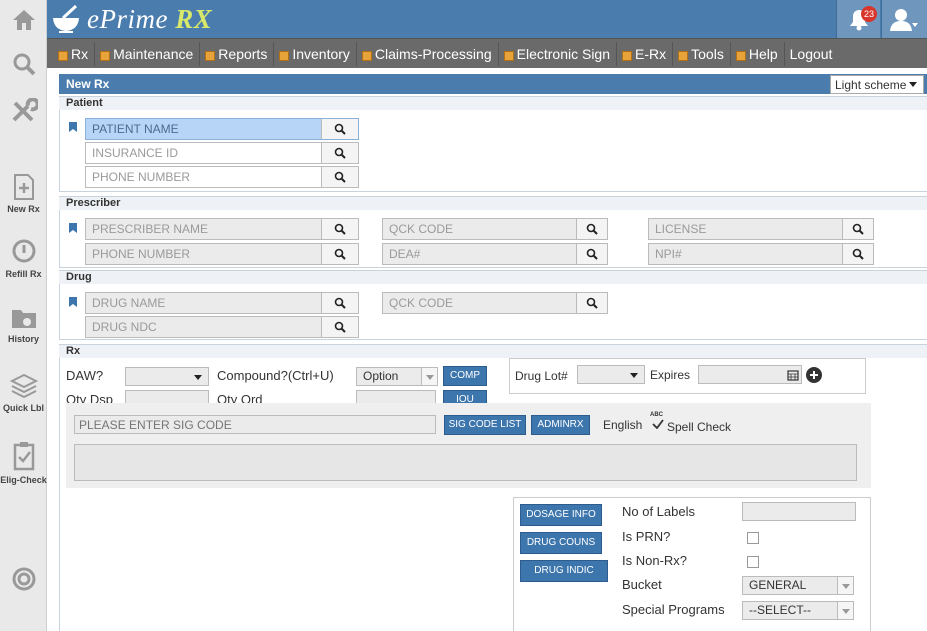 Image resolution: width=927 pixels, height=631 pixels. I want to click on patient-section-heading: Patient, so click(493, 103).